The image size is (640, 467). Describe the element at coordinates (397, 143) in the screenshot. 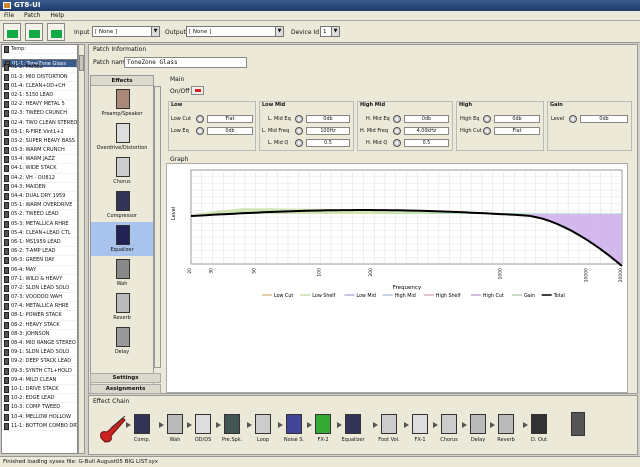

I see `highmid-q-knob` at that location.